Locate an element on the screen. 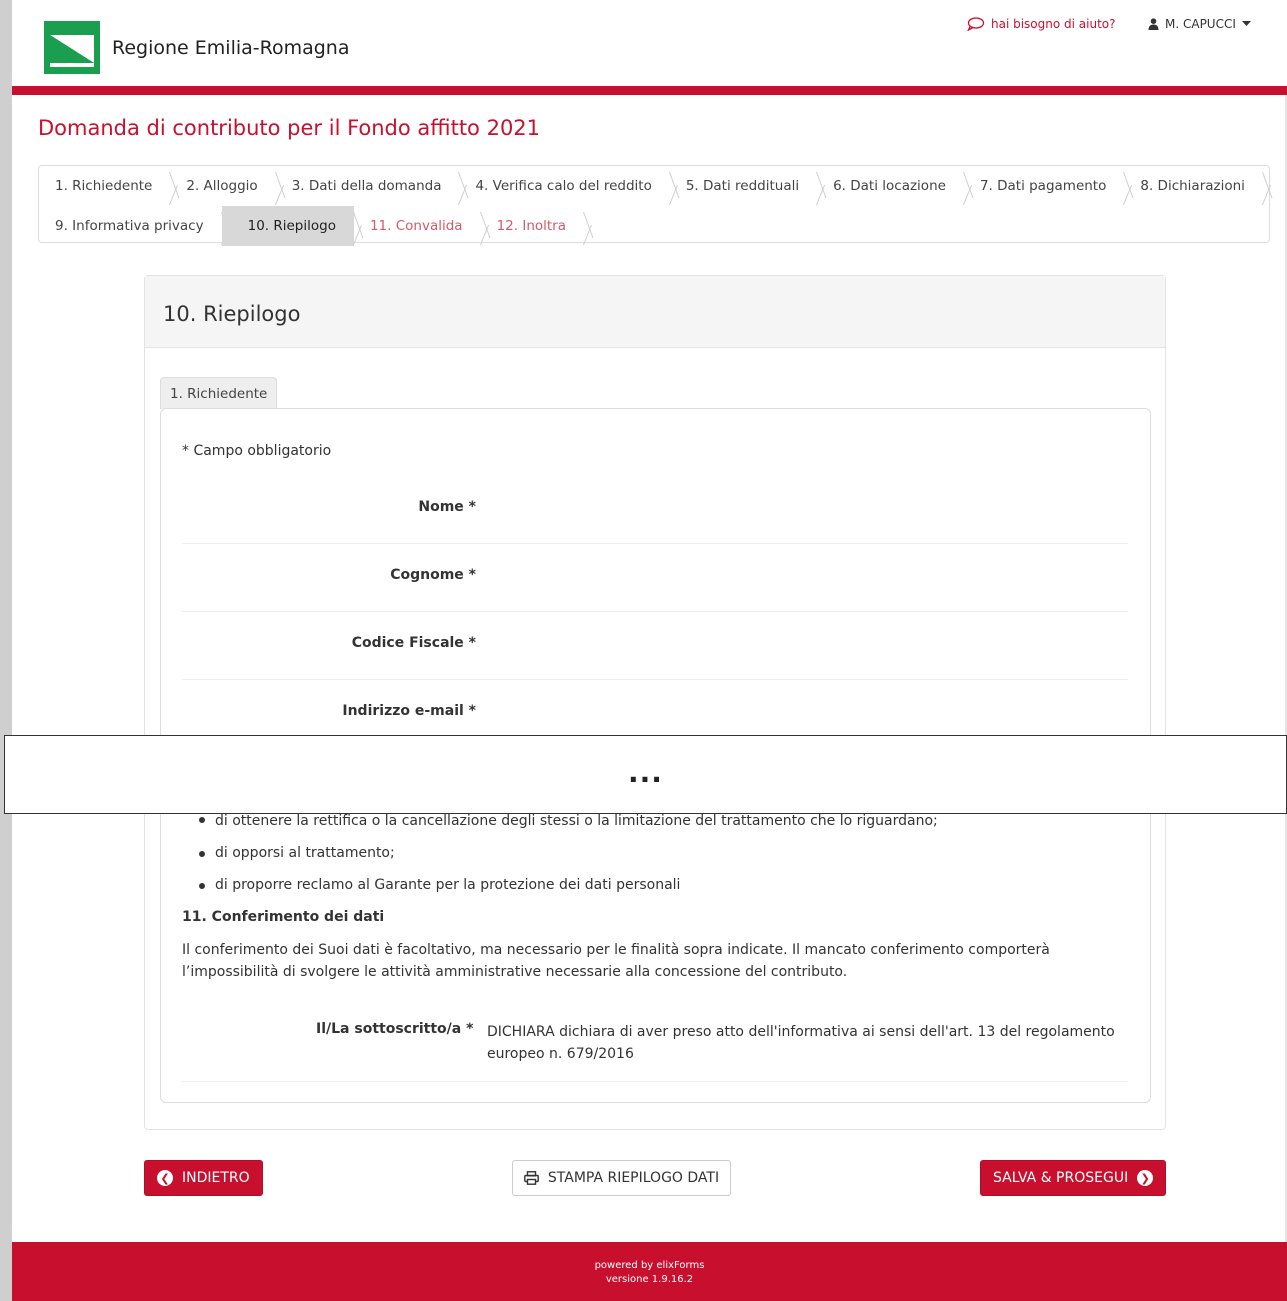 The width and height of the screenshot is (1287, 1301). field-label-codice-fiscale: Codice Fiscale * is located at coordinates (413, 643).